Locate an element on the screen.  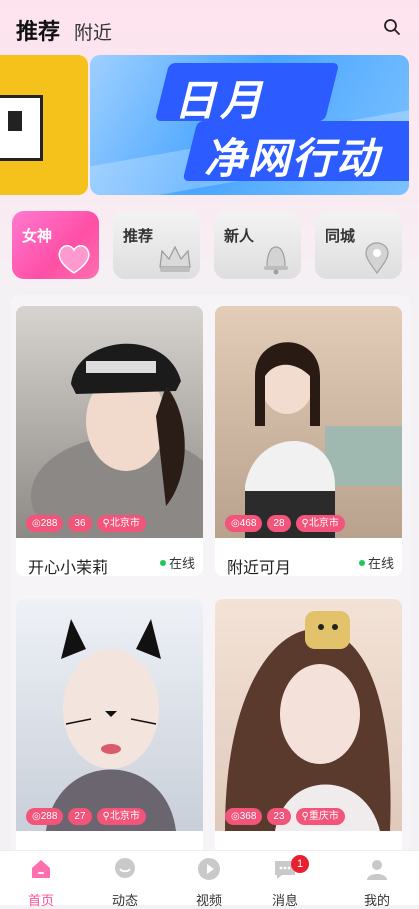
location-pin-icon is located at coordinates (377, 258).